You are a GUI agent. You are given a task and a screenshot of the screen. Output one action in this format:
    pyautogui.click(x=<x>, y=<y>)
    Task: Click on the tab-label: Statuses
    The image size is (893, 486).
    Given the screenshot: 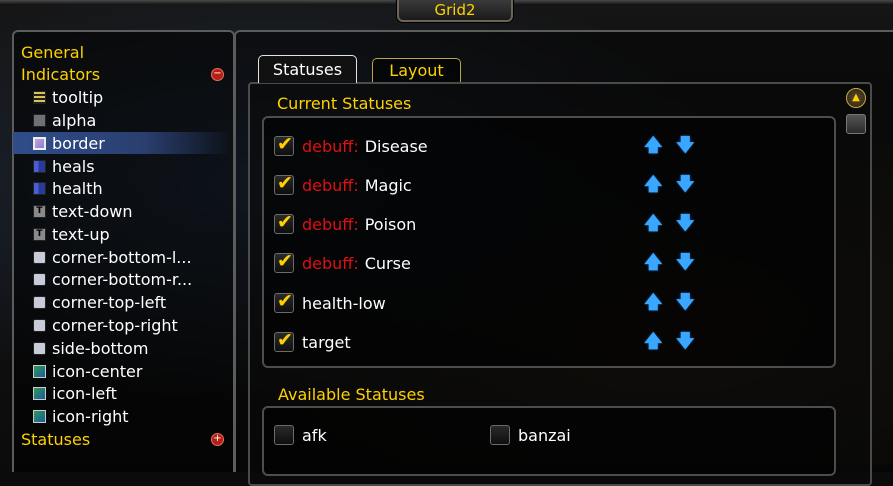 What is the action you would take?
    pyautogui.click(x=307, y=69)
    